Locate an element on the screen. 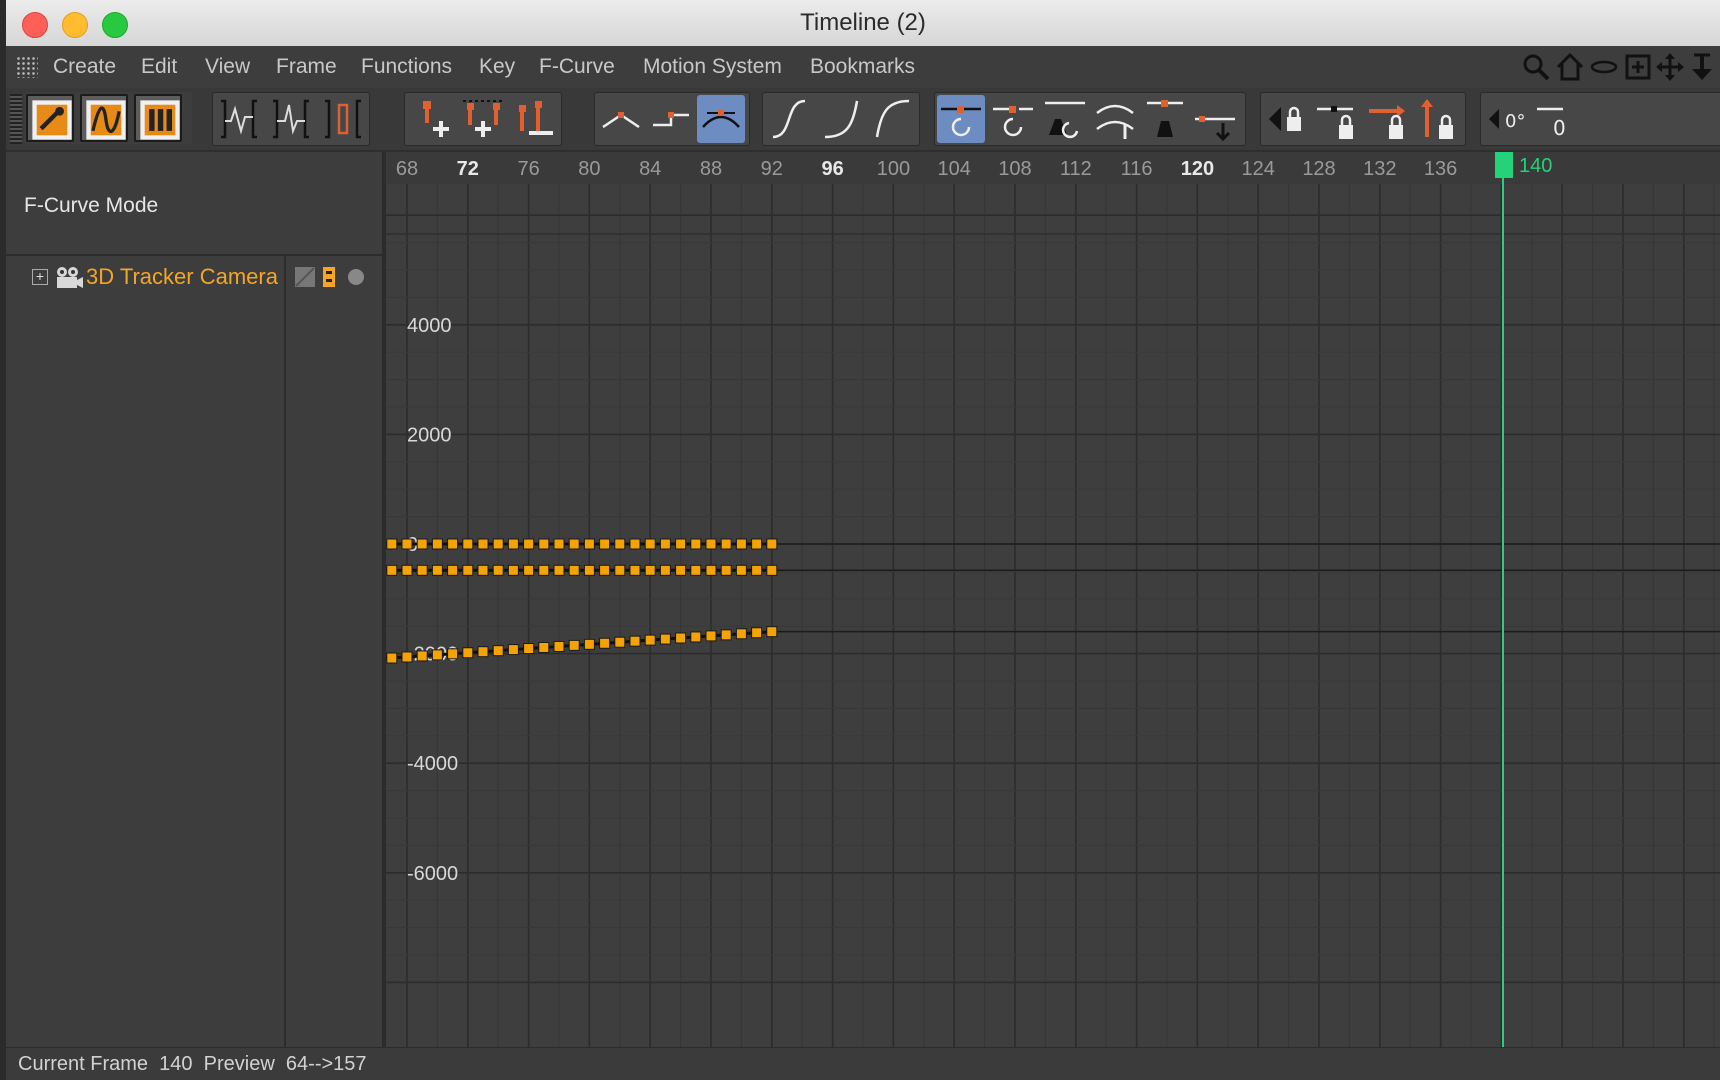 This screenshot has height=1080, width=1720. ease-in-out-button is located at coordinates (789, 119).